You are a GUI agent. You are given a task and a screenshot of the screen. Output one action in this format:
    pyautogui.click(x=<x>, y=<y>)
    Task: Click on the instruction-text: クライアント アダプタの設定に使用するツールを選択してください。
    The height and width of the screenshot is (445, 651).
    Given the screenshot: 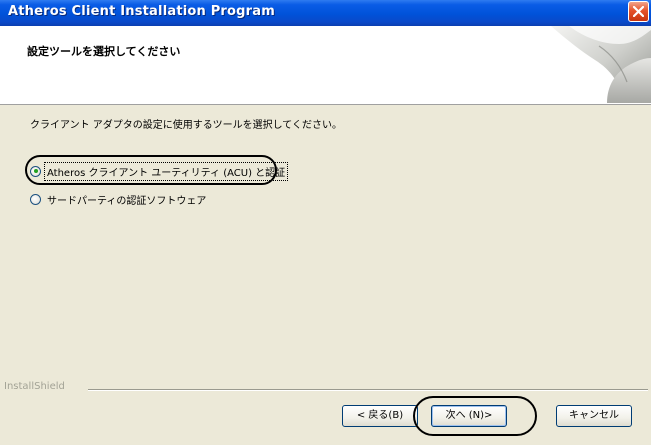 What is the action you would take?
    pyautogui.click(x=186, y=125)
    